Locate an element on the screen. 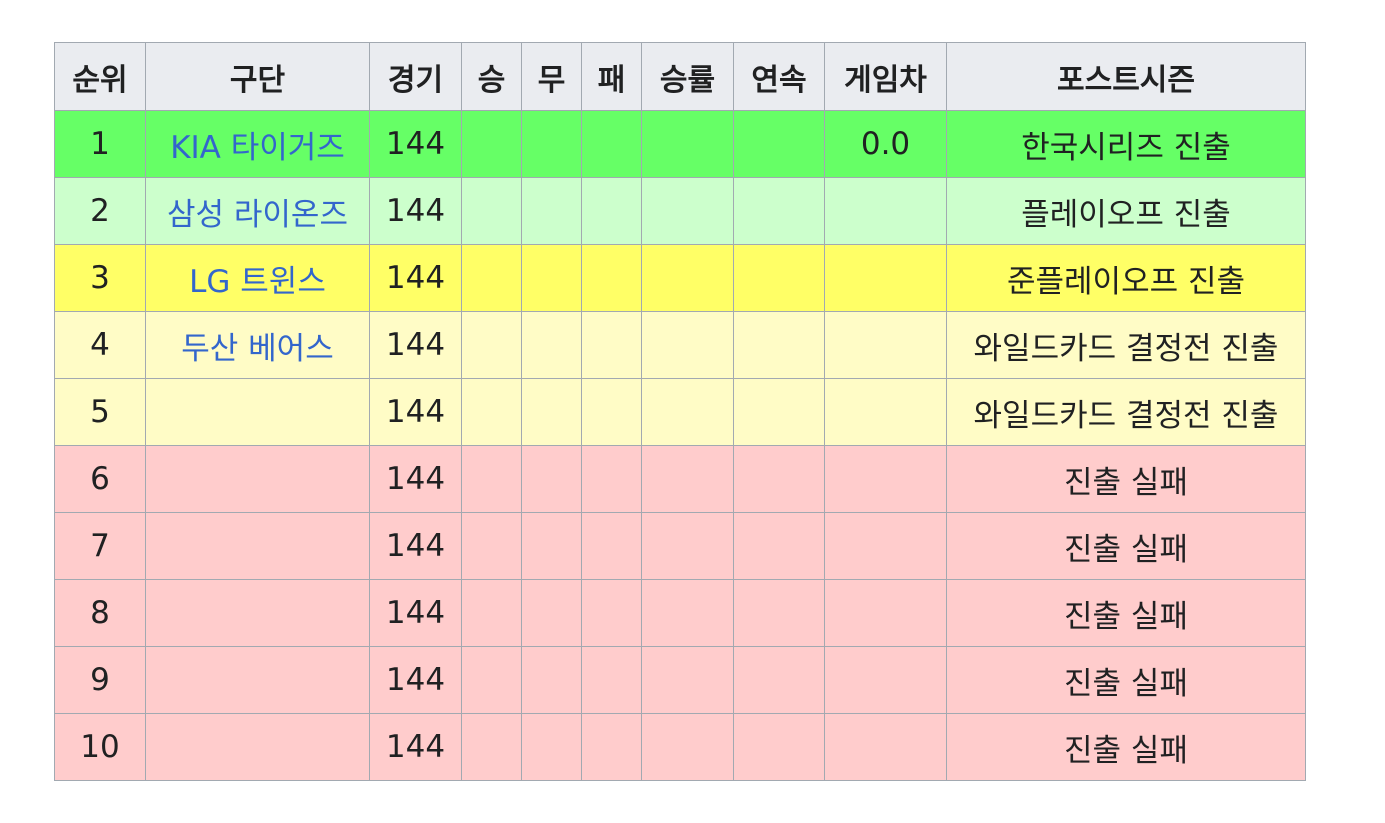 Image resolution: width=1385 pixels, height=823 pixels. header-draws: 무 is located at coordinates (551, 76).